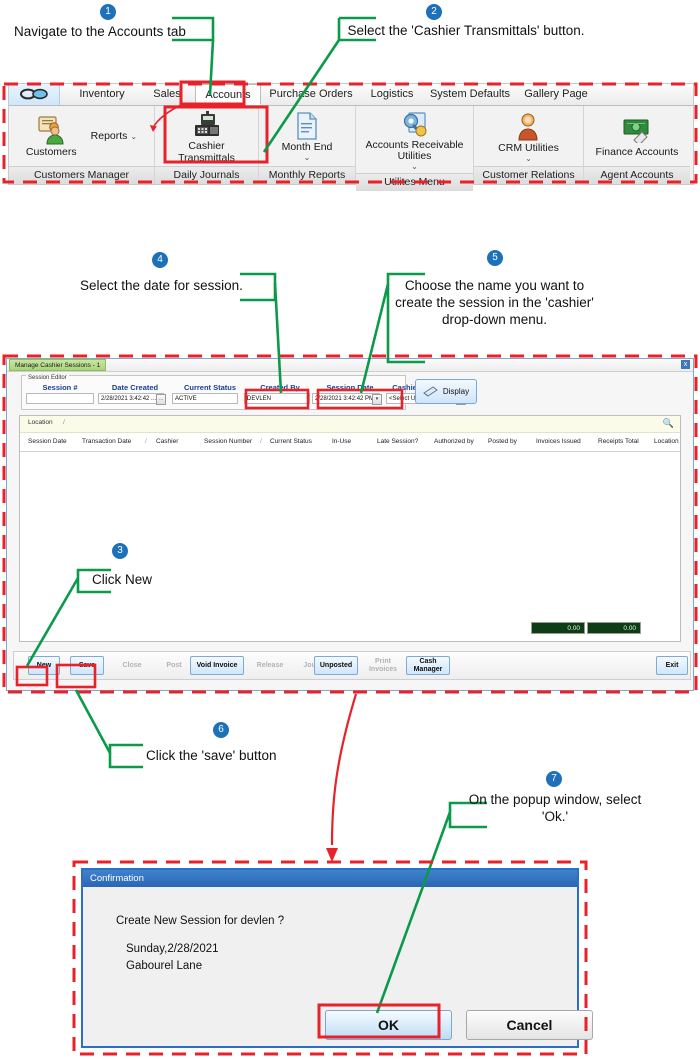  What do you see at coordinates (414, 151) in the screenshot?
I see `ribbon-button-label: Accounts Receivable Utilities` at bounding box center [414, 151].